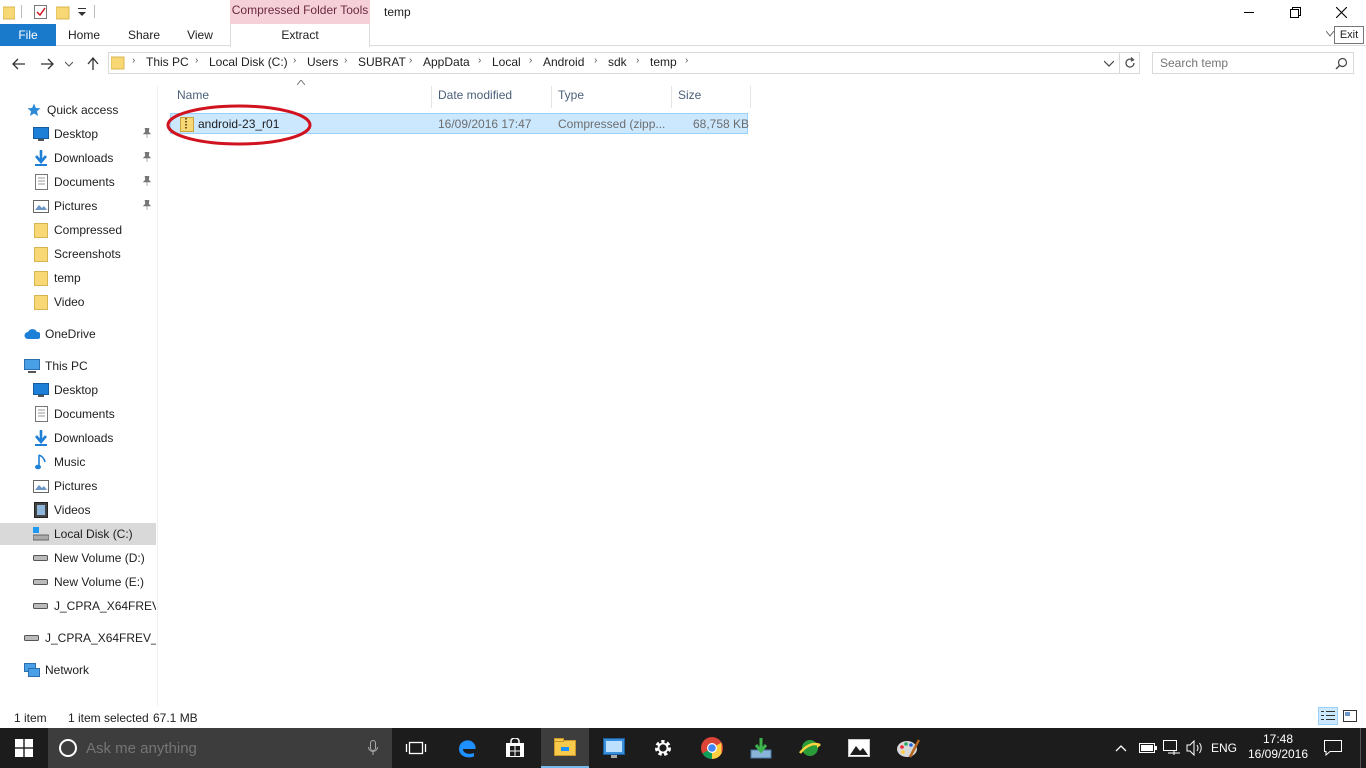  Describe the element at coordinates (467, 748) in the screenshot. I see `taskbar-edge` at that location.